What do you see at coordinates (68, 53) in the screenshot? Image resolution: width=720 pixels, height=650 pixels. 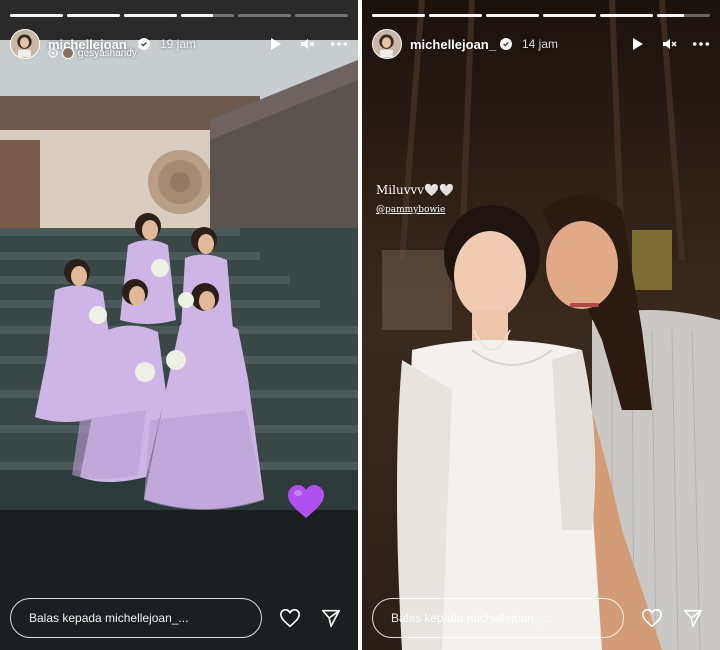 I see `mention-avatar` at bounding box center [68, 53].